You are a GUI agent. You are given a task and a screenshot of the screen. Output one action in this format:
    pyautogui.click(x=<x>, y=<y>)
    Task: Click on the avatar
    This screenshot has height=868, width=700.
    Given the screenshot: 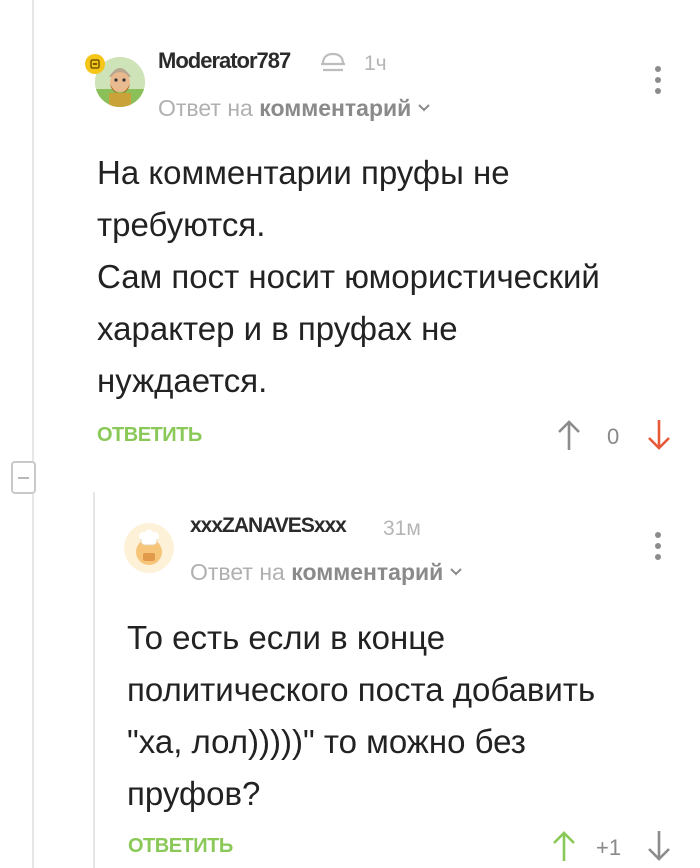 What is the action you would take?
    pyautogui.click(x=149, y=548)
    